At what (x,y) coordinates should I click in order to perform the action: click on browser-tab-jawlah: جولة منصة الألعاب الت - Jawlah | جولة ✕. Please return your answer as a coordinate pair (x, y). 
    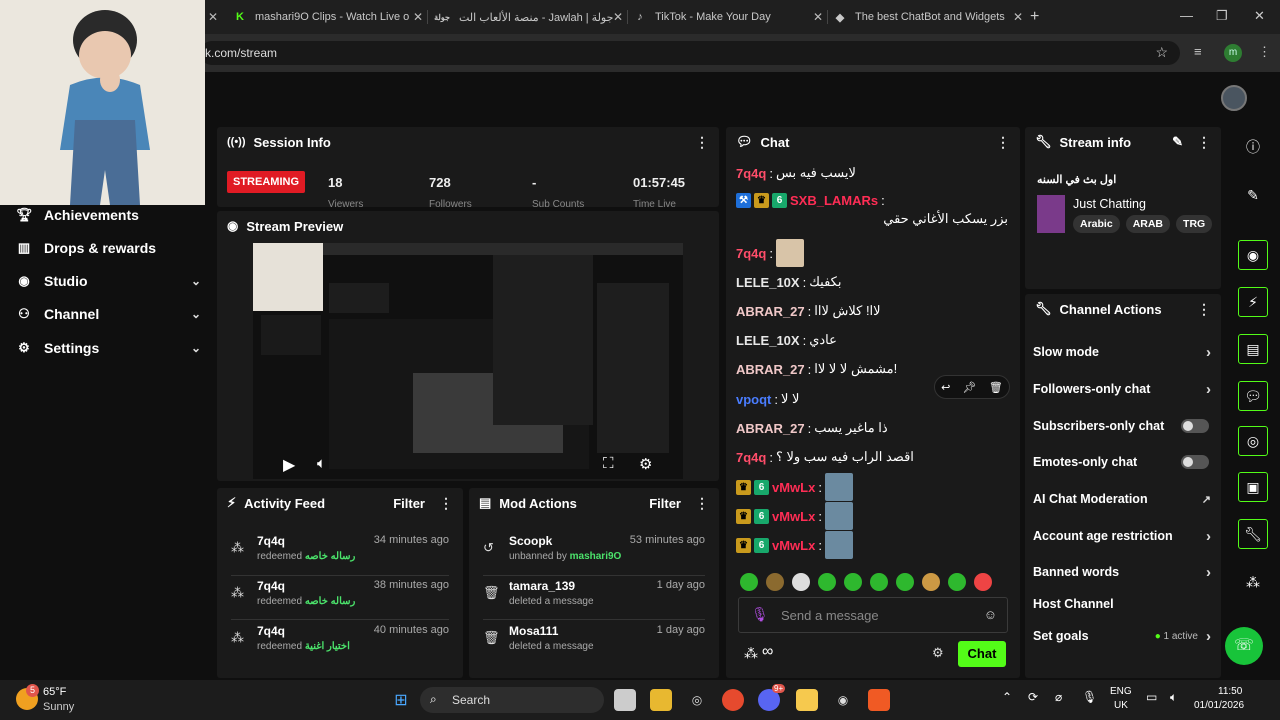
    Looking at the image, I should click on (528, 17).